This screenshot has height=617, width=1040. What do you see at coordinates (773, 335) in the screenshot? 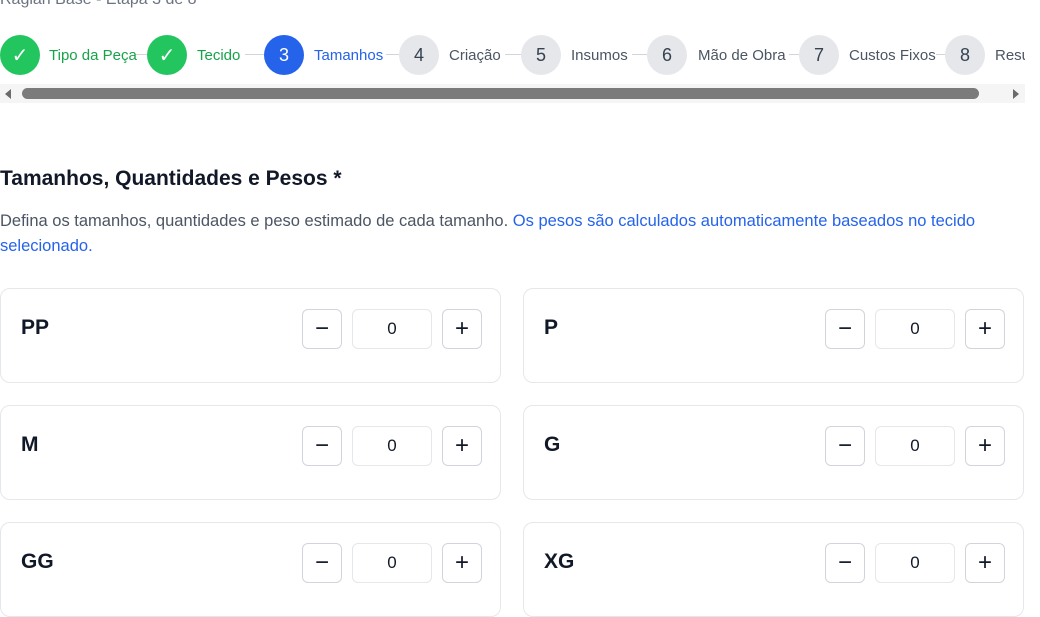
I see `size-card-p: P − +` at bounding box center [773, 335].